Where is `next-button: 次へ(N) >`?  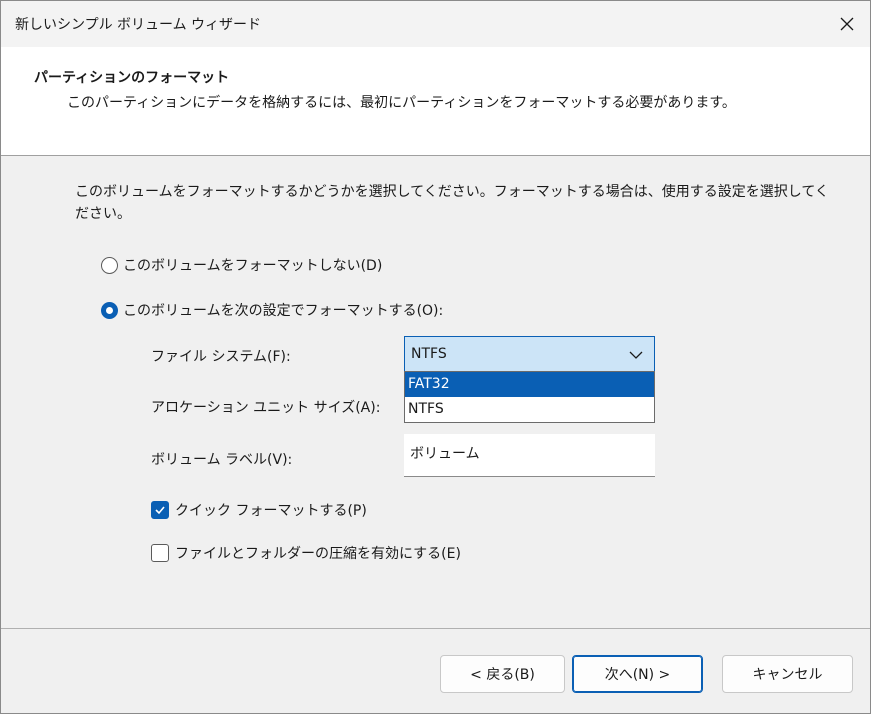 next-button: 次へ(N) > is located at coordinates (637, 674).